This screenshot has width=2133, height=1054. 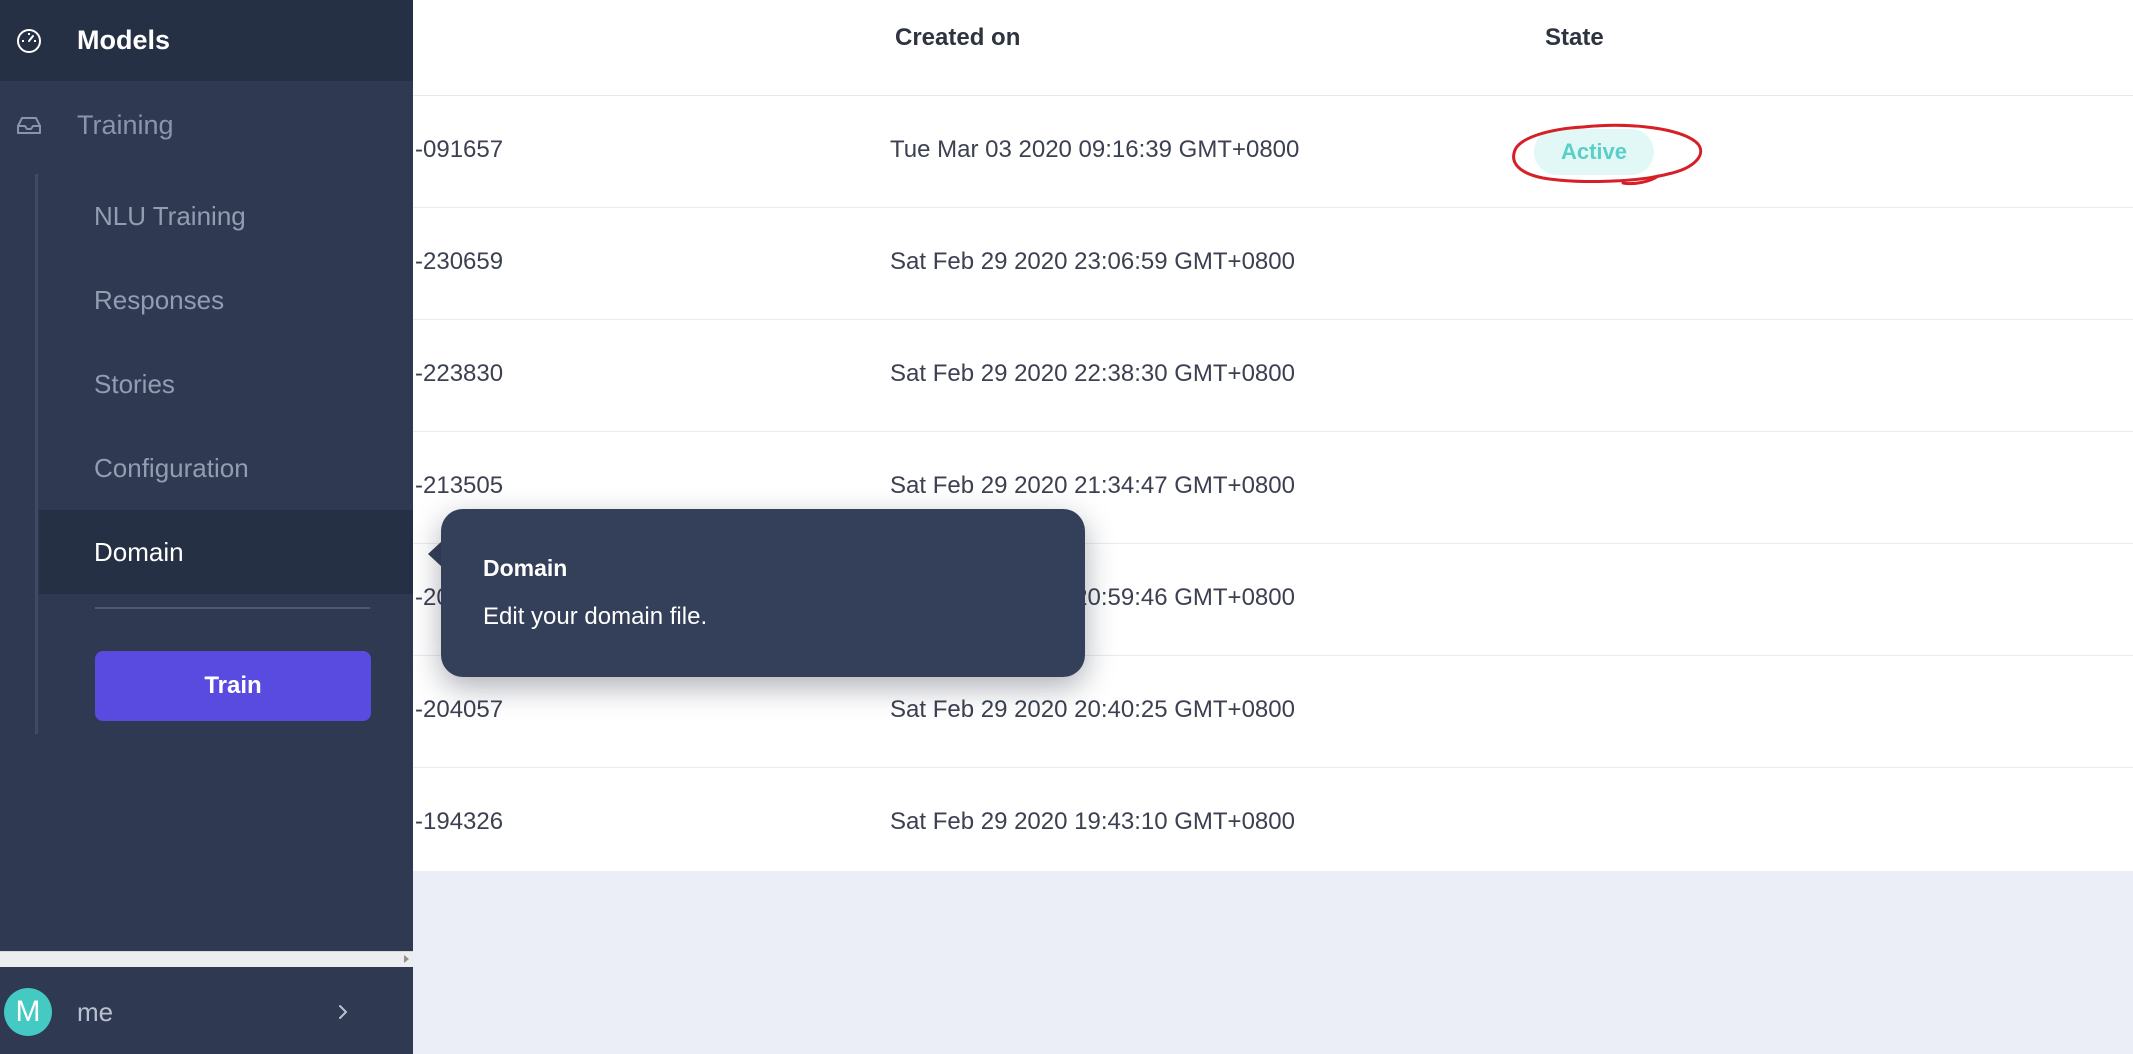 What do you see at coordinates (1092, 485) in the screenshot?
I see `created-on: Sat Feb 29 2020 21:34:47 GMT+0800` at bounding box center [1092, 485].